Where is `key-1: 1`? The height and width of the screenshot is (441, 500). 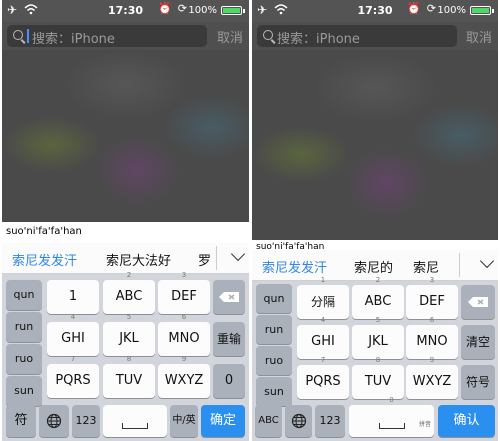
key-1: 1 is located at coordinates (73, 297).